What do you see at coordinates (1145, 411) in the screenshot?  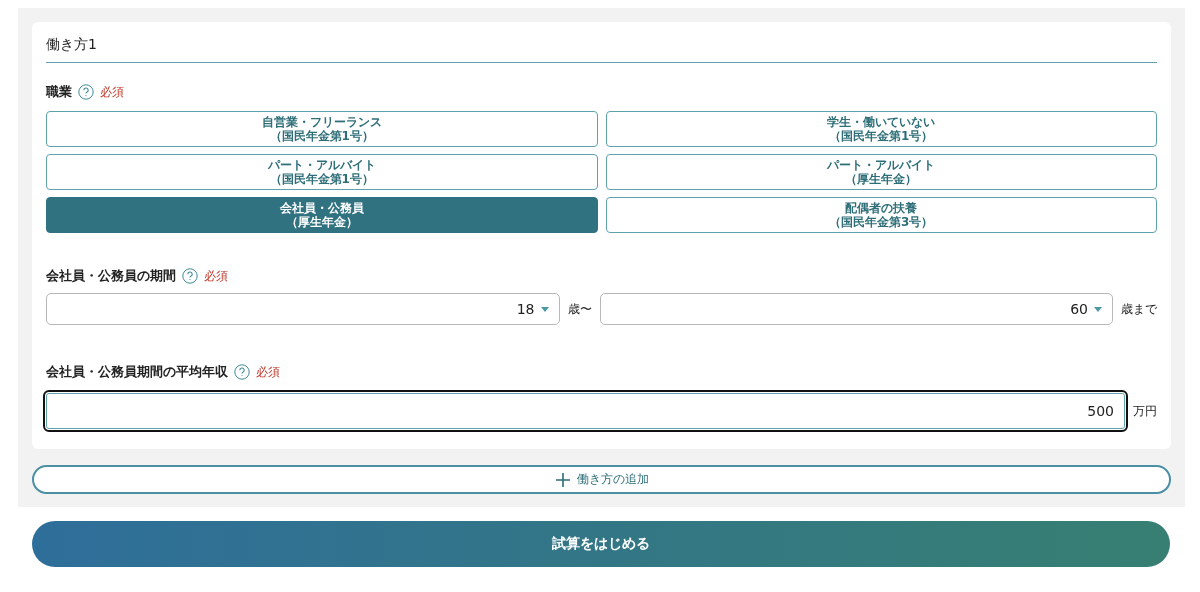 I see `unit-label: 万円` at bounding box center [1145, 411].